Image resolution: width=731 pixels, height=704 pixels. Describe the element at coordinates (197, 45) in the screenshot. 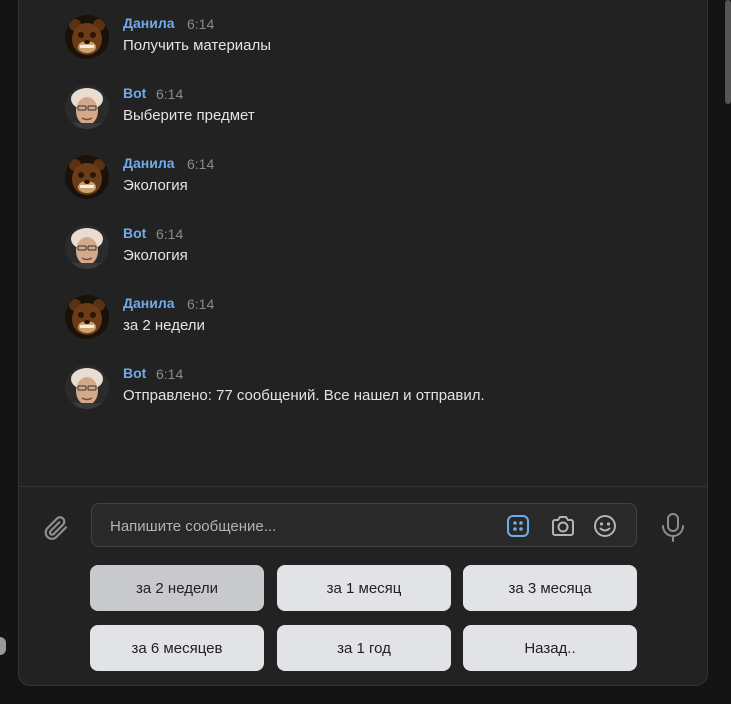

I see `message-text: Получить материалы` at that location.